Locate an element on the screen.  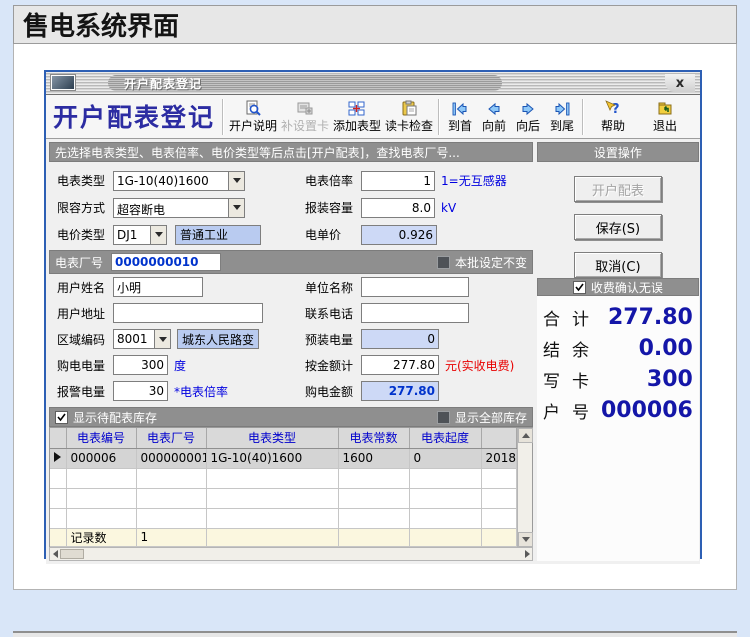
capacity-input: 8.0 is located at coordinates (398, 207).